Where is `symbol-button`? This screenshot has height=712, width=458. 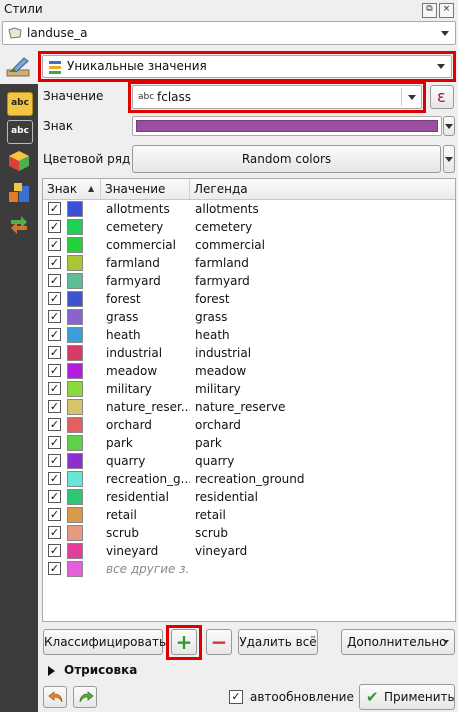
symbol-button is located at coordinates (287, 126).